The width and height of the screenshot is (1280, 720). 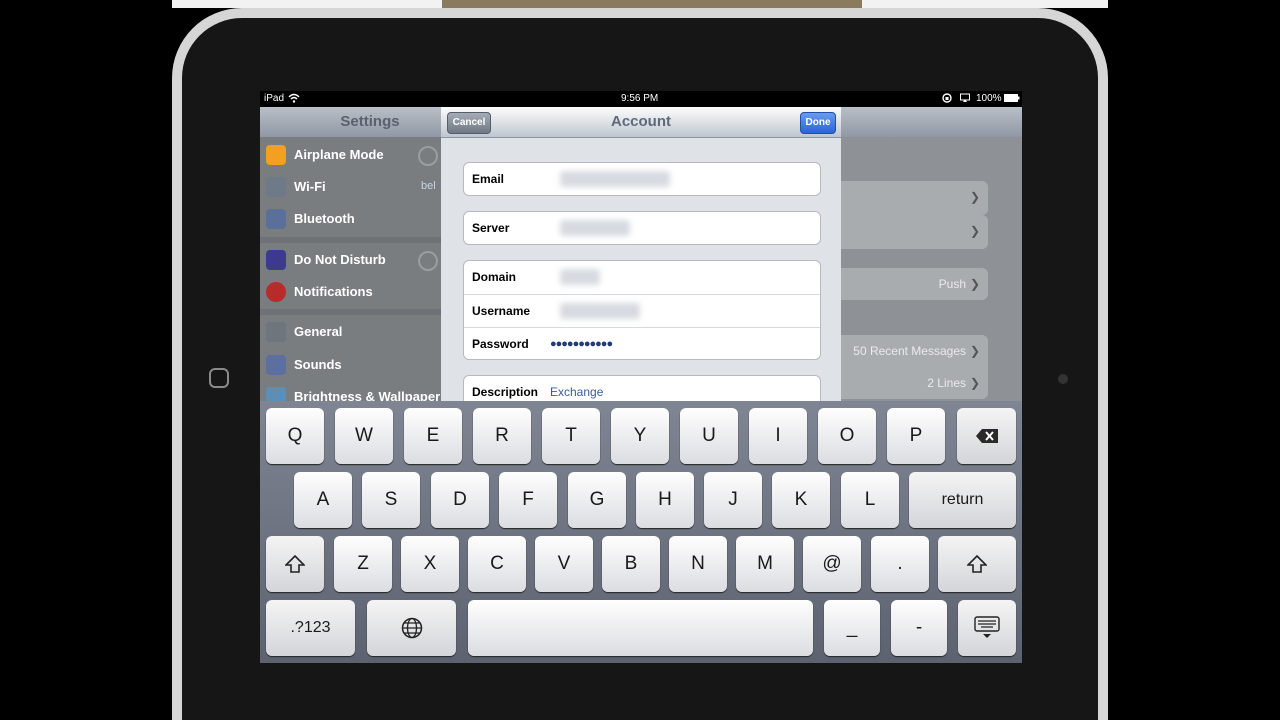 I want to click on email-field: Email, so click(x=642, y=179).